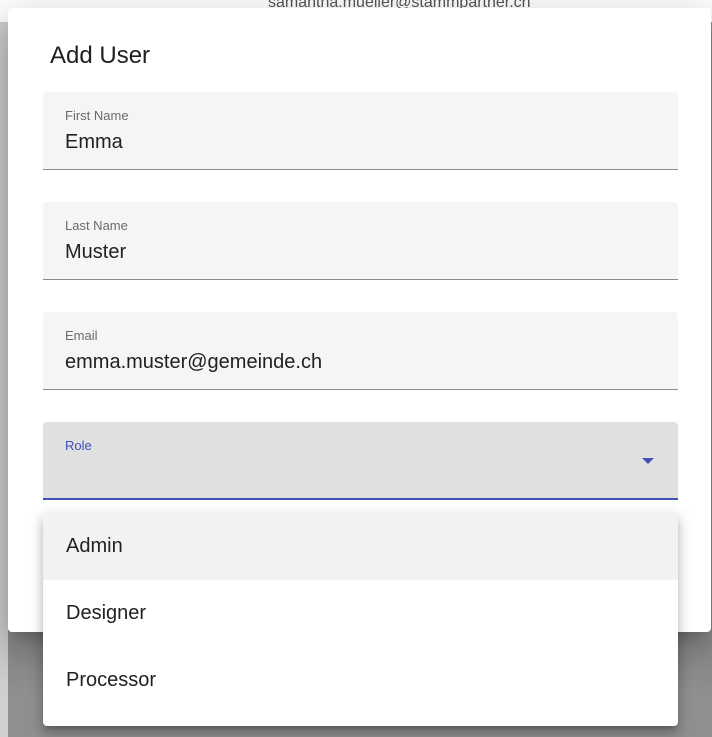 The width and height of the screenshot is (712, 737). What do you see at coordinates (360, 461) in the screenshot?
I see `role-select: Role` at bounding box center [360, 461].